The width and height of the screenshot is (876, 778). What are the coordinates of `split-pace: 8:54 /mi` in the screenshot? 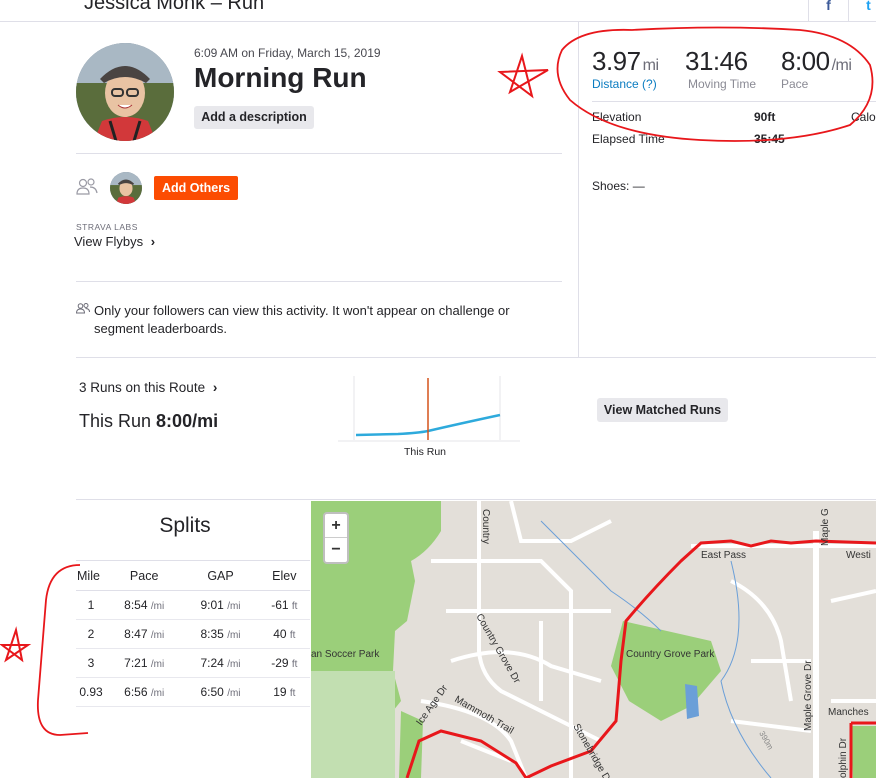 It's located at (144, 605).